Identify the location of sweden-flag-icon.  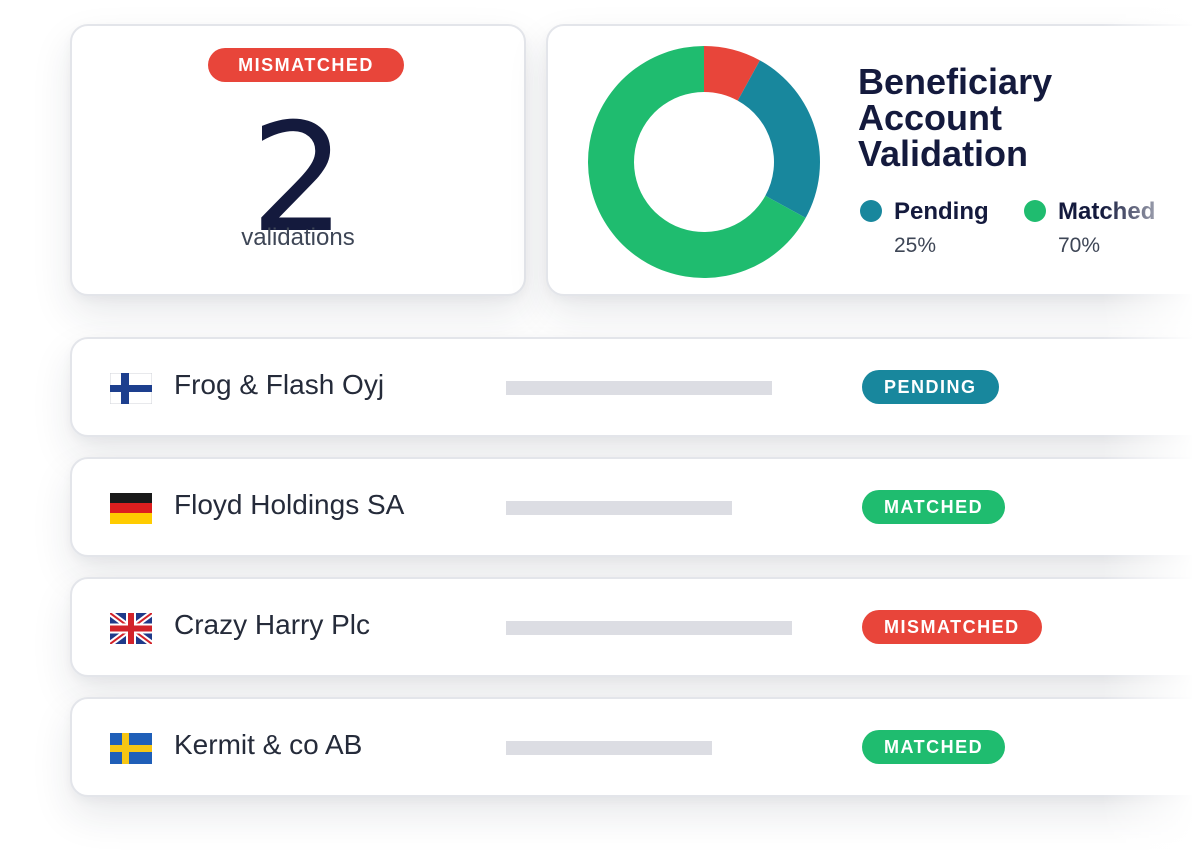
(131, 748).